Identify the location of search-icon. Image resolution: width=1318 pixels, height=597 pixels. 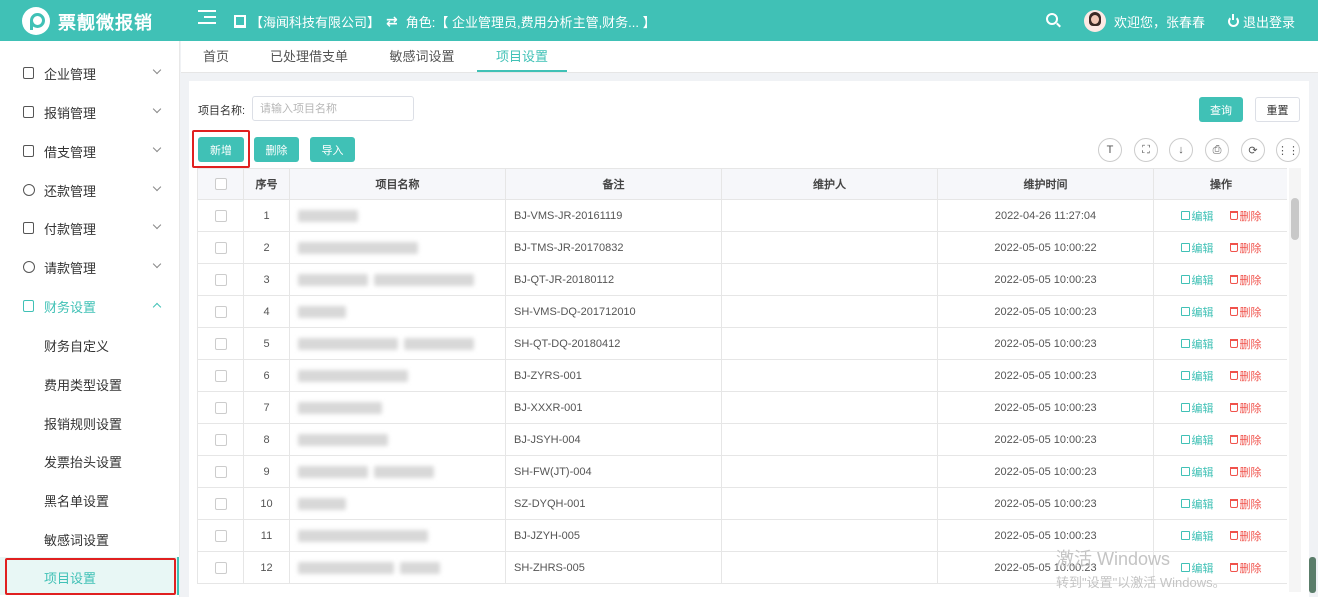
(1052, 19).